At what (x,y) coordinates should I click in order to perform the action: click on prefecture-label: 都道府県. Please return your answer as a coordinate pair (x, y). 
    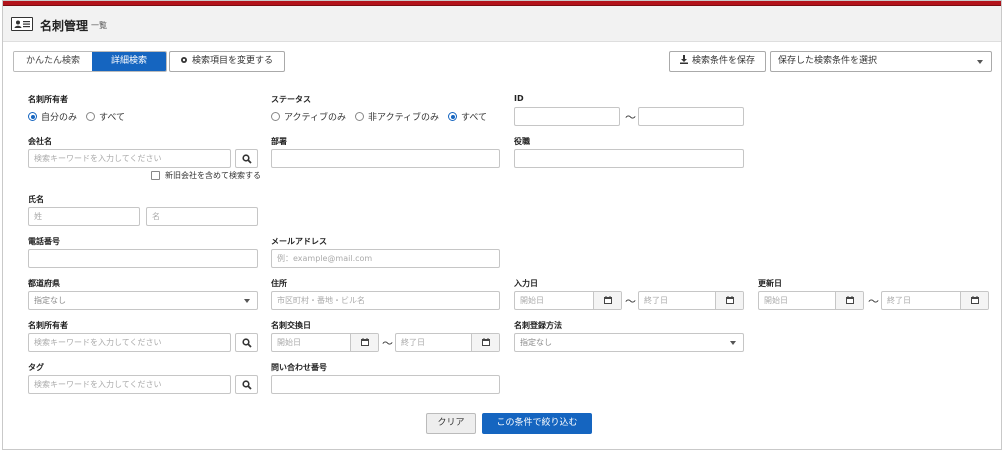
    Looking at the image, I should click on (44, 283).